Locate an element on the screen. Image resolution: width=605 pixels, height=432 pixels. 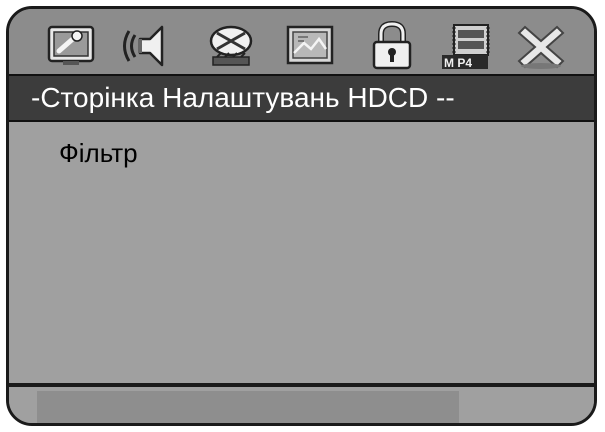
svg-text: M P4 is located at coordinates (458, 63).